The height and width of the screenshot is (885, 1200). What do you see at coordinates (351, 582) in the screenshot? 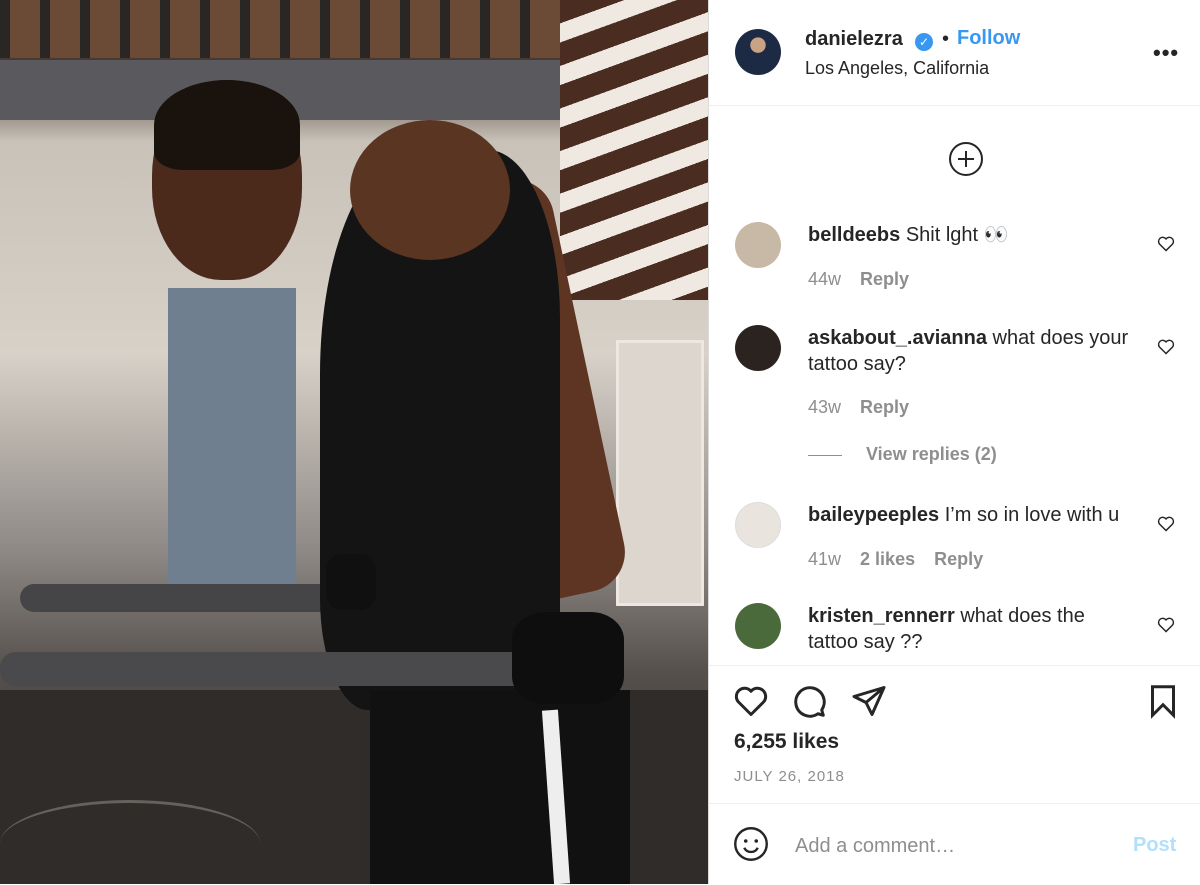
I see `photo-glove-back` at bounding box center [351, 582].